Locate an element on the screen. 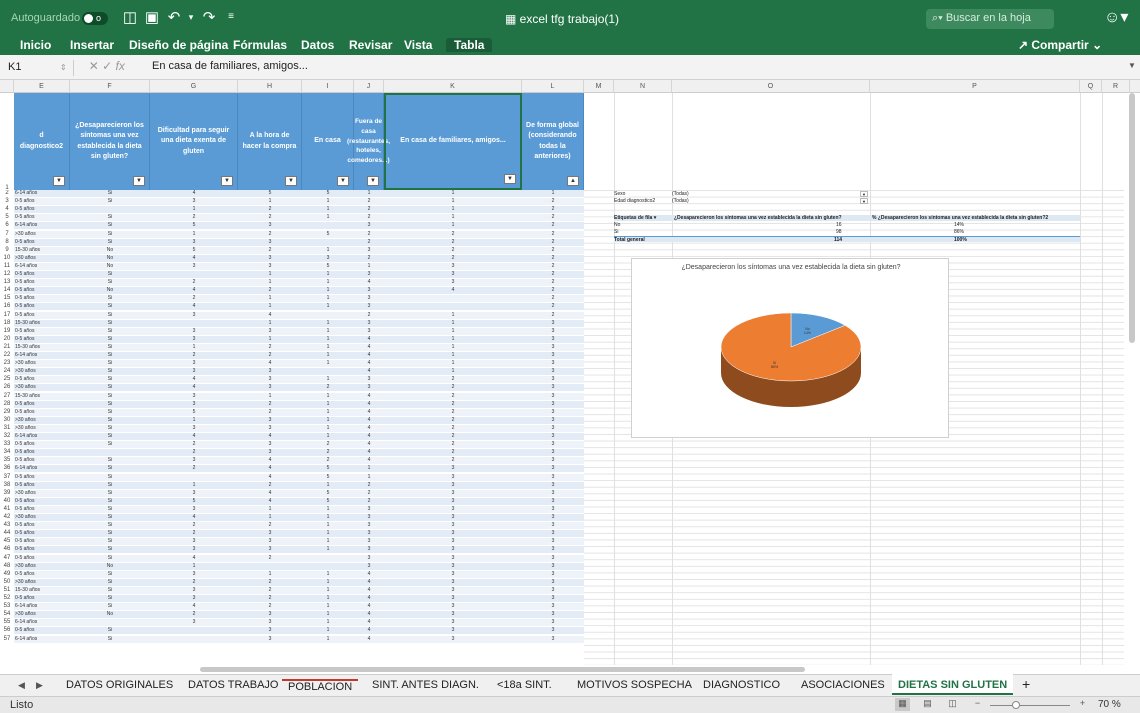 The width and height of the screenshot is (1140, 713). row-number: 51 is located at coordinates (7, 590).